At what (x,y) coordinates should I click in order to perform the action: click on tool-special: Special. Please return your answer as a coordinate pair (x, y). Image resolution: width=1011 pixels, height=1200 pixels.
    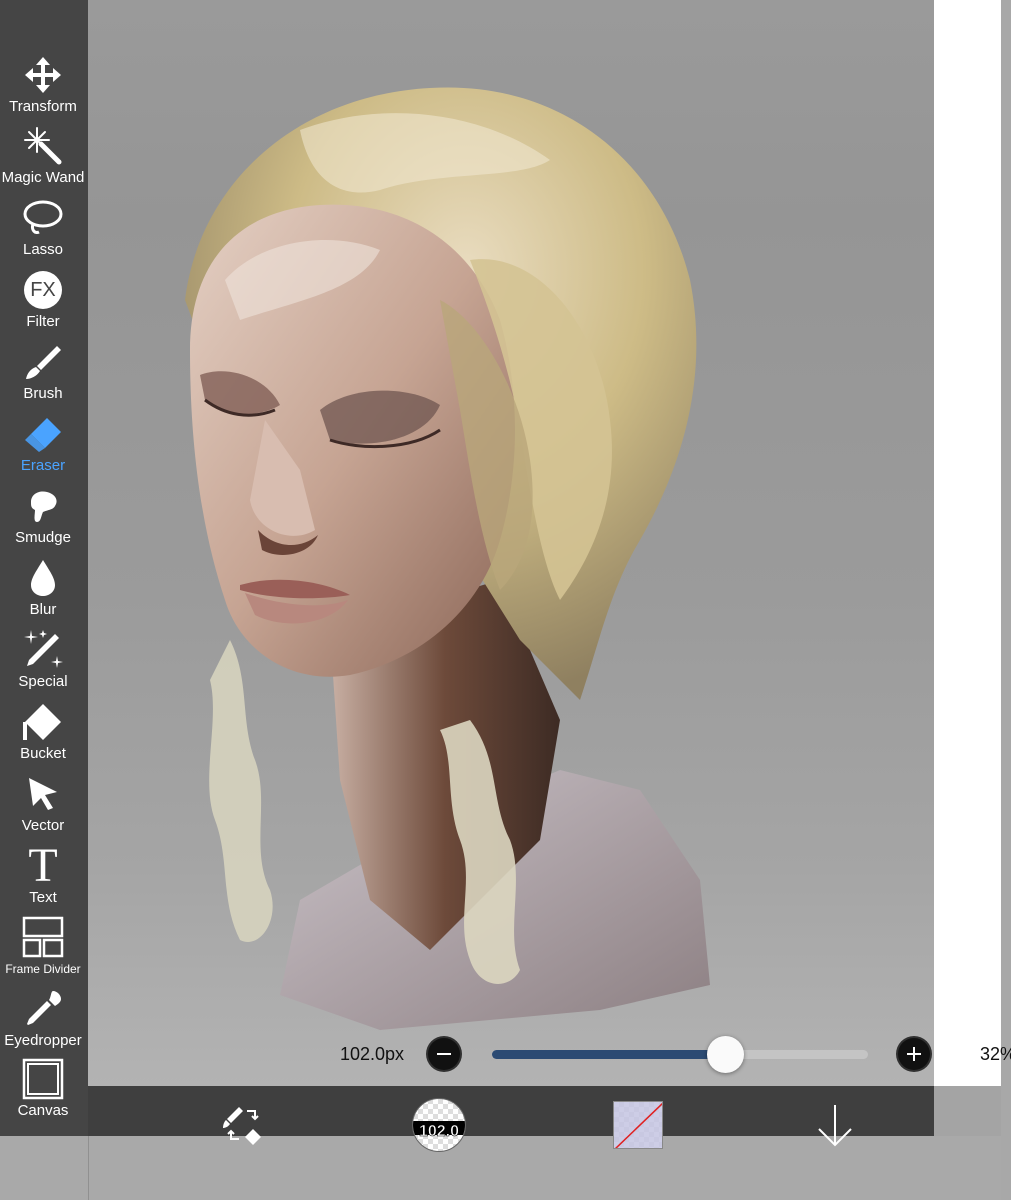
    Looking at the image, I should click on (43, 663).